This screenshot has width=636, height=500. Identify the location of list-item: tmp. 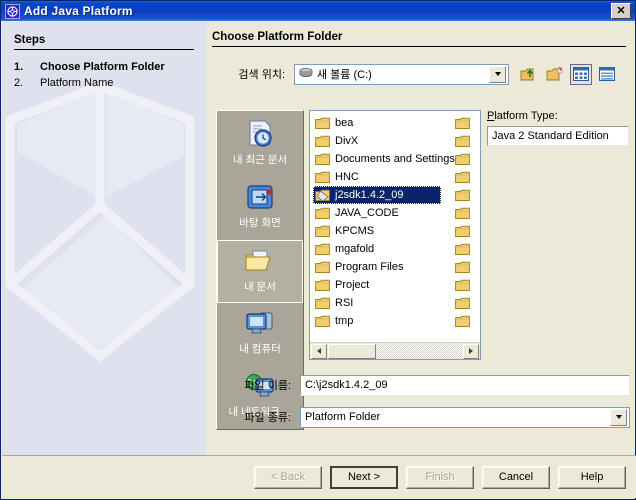
(381, 321).